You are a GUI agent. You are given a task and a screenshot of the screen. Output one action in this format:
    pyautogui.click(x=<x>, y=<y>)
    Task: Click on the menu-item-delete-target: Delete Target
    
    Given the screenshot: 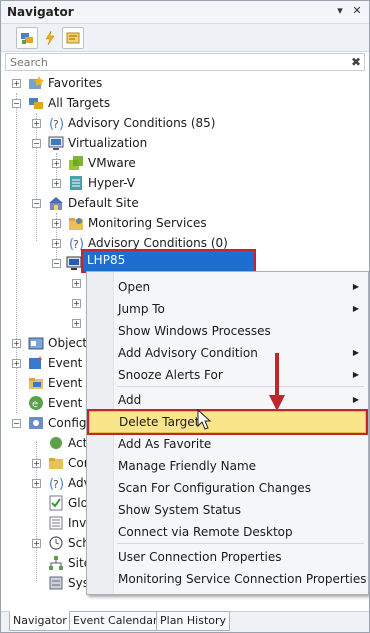 What is the action you would take?
    pyautogui.click(x=227, y=422)
    